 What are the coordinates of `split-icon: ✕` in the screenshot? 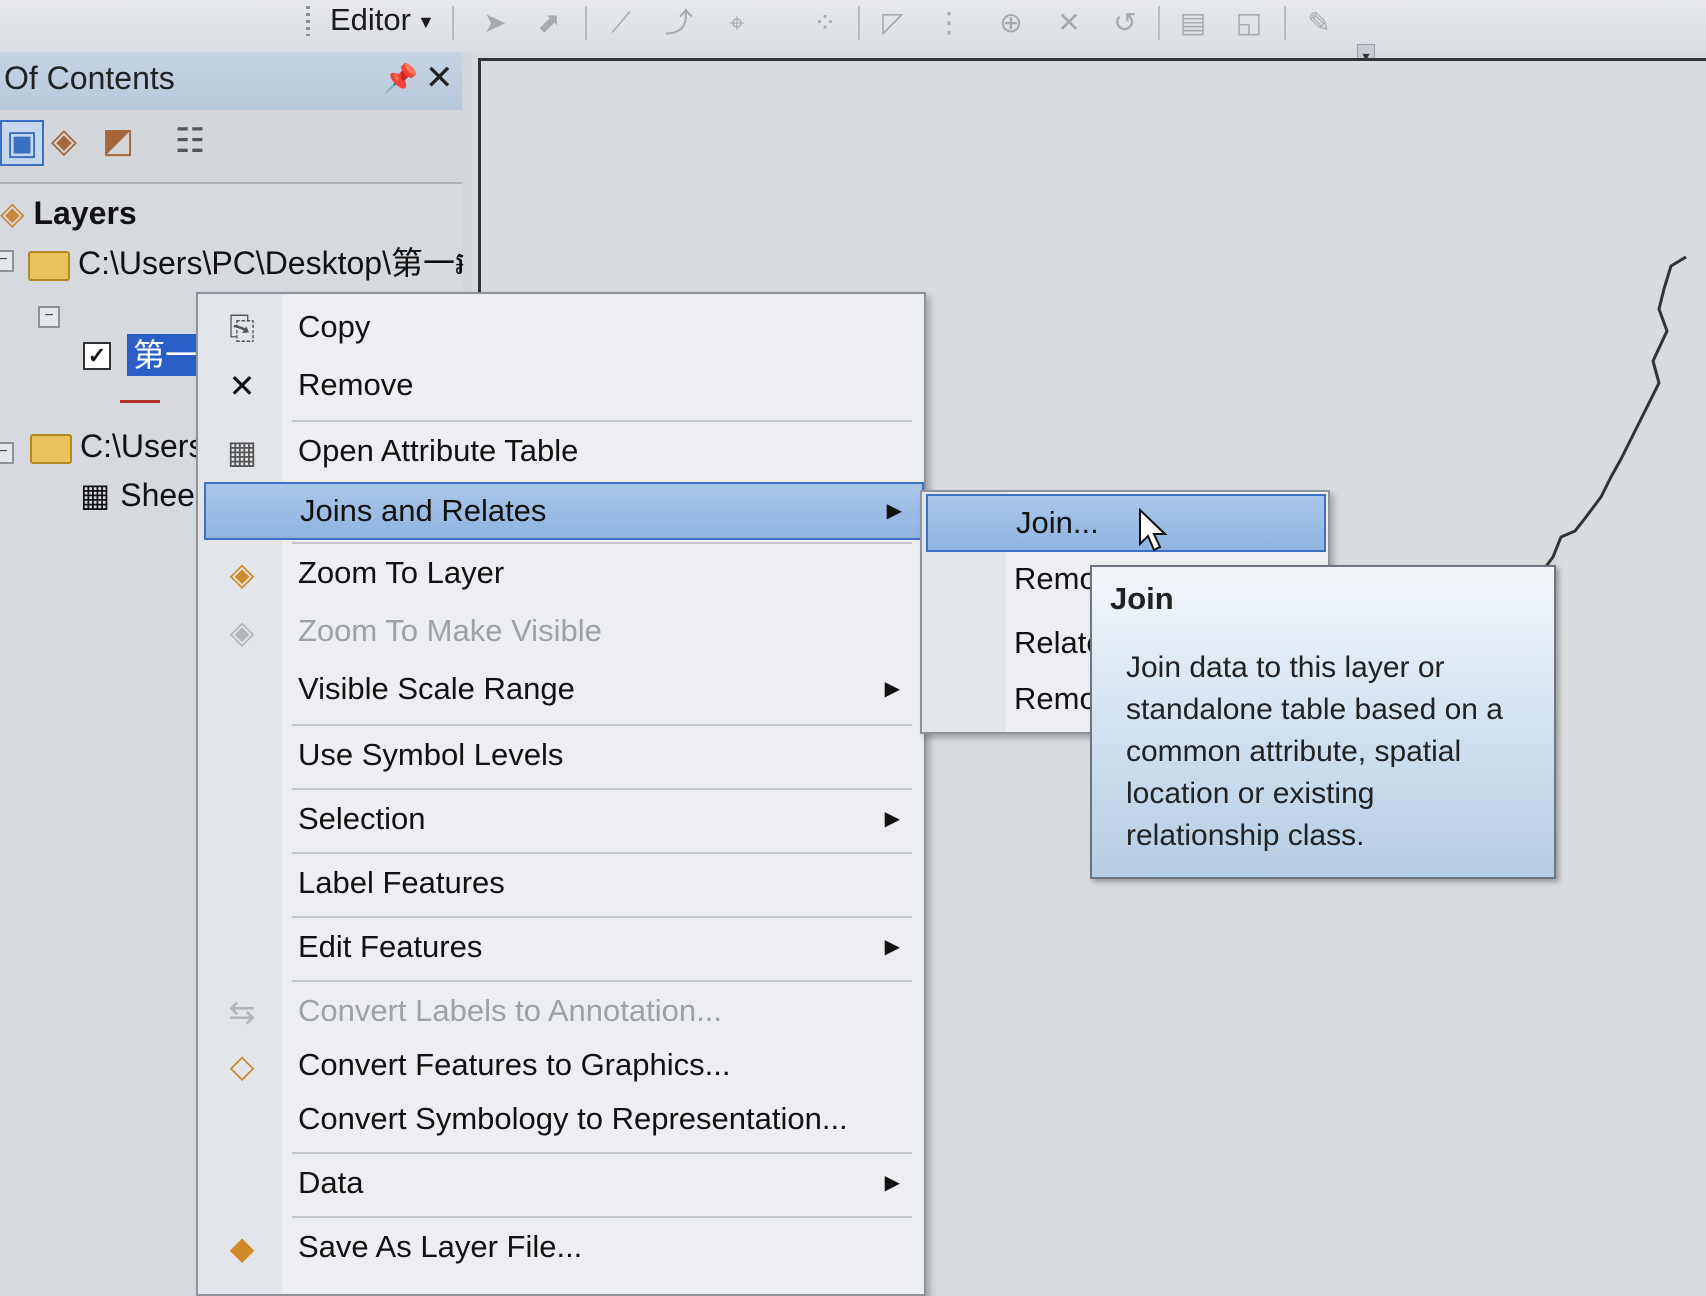 It's located at (1069, 23).